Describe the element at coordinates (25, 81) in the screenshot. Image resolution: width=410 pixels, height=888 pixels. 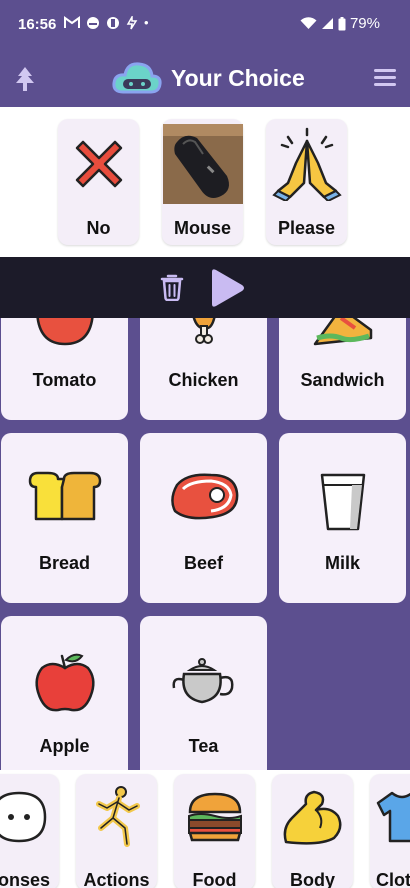
I see `tree-icon` at that location.